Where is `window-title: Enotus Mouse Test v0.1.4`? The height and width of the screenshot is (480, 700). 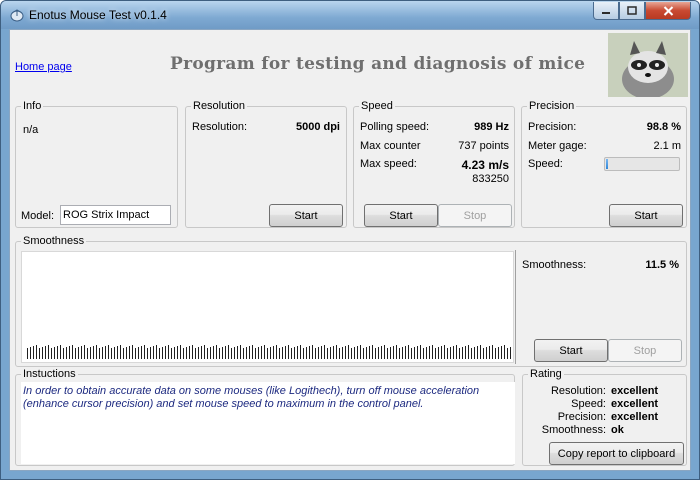
window-title: Enotus Mouse Test v0.1.4 is located at coordinates (98, 15).